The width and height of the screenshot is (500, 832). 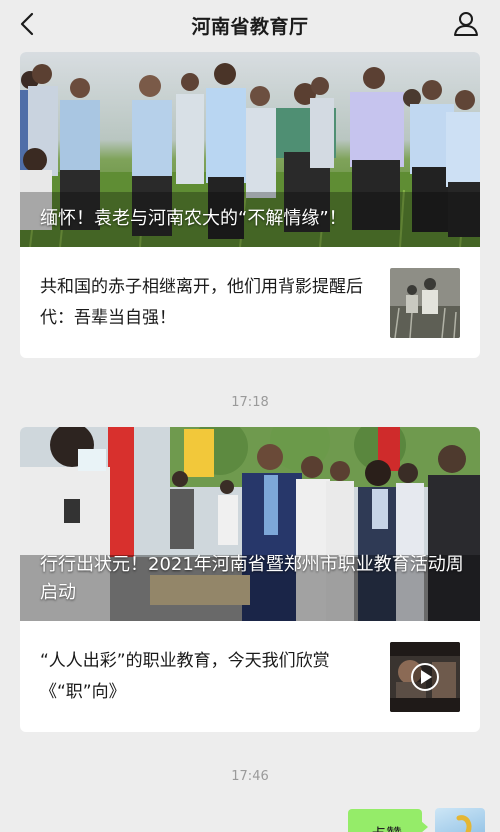 I want to click on sub-item-text-1: 共和国的赤子相继离开，他们用背影提醒后代：吾辈当自强！, so click(x=201, y=302).